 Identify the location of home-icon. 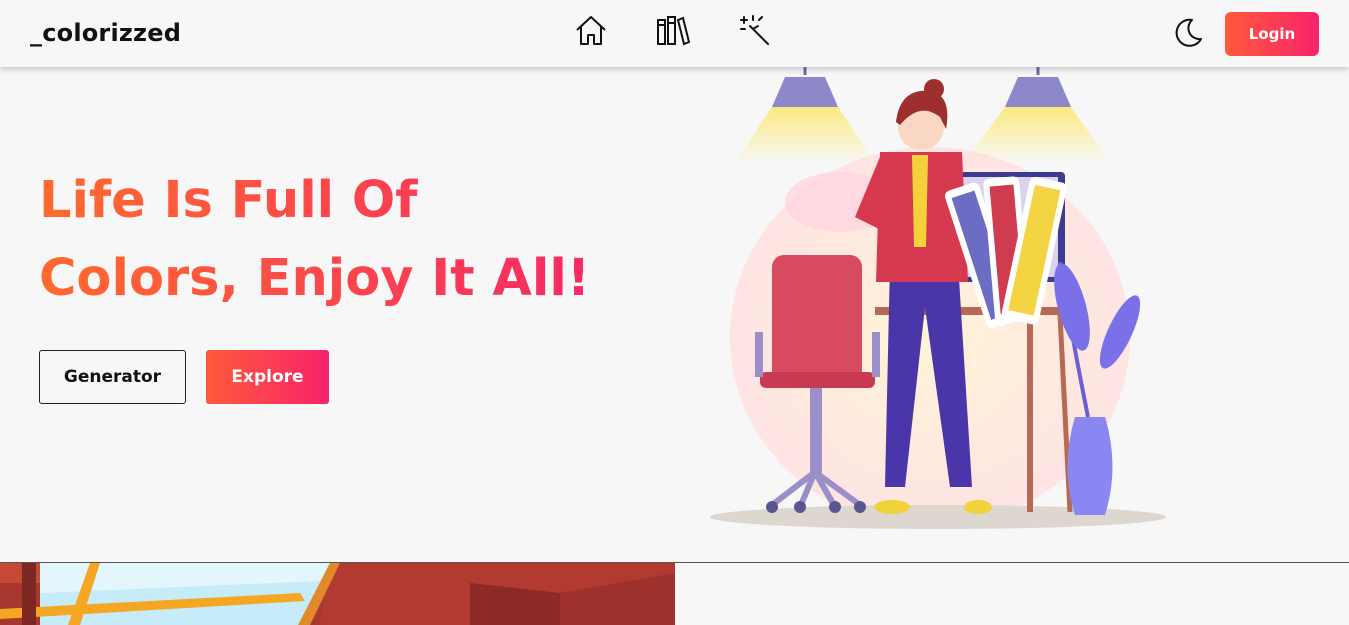
(591, 31).